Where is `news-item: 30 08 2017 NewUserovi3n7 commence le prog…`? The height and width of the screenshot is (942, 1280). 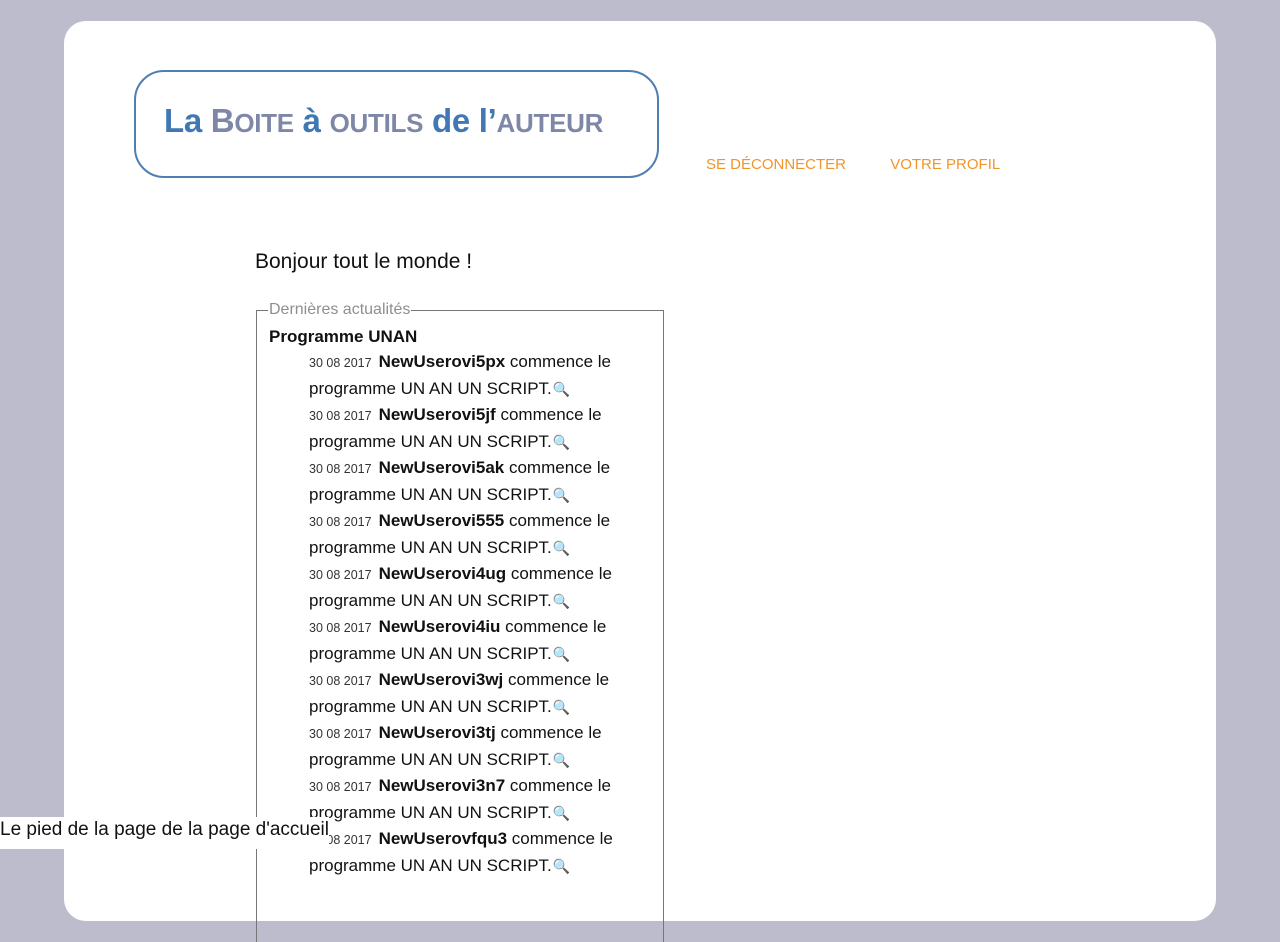 news-item: 30 08 2017 NewUserovi3n7 commence le prog… is located at coordinates (480, 799).